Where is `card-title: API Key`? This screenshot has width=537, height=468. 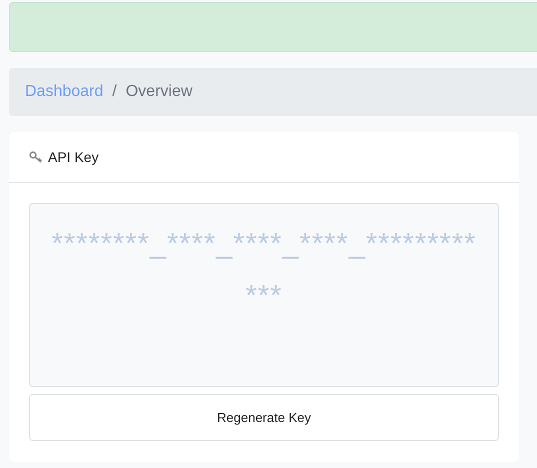 card-title: API Key is located at coordinates (73, 157).